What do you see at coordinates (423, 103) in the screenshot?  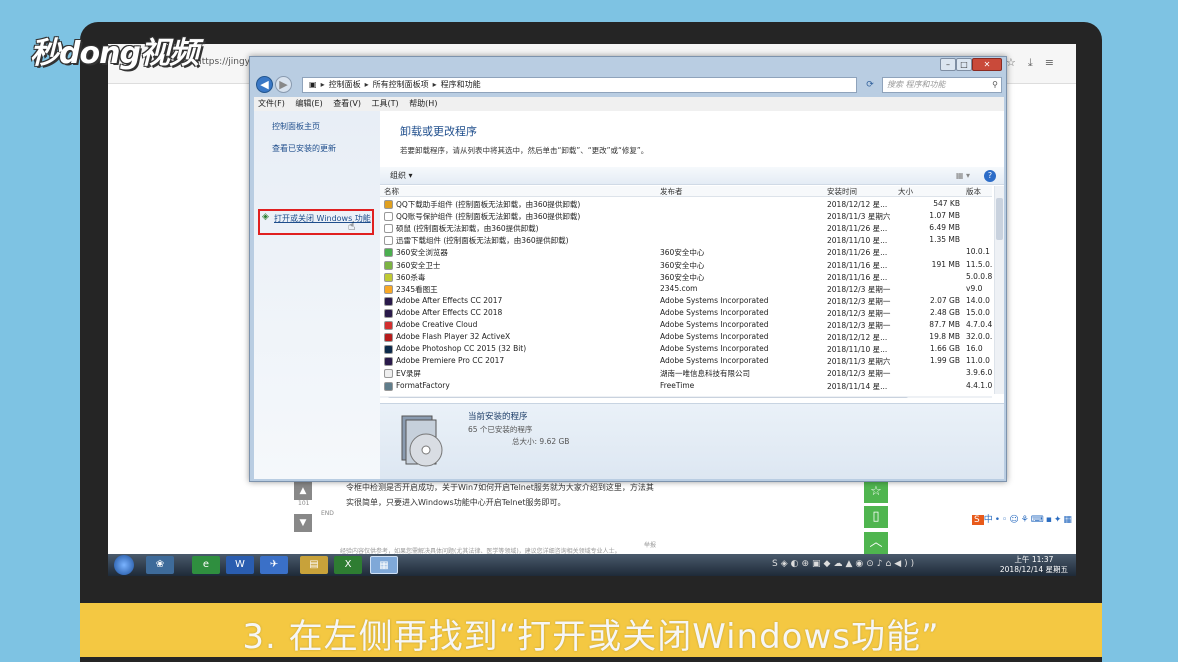 I see `menu-help: 帮助(H)` at bounding box center [423, 103].